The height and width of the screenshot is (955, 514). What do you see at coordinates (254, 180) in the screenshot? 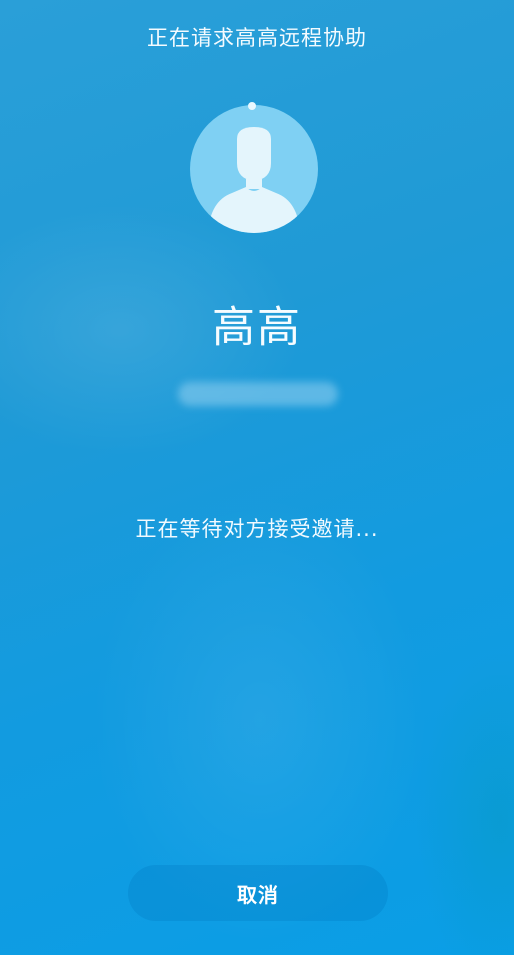
I see `person-silhouette-icon` at bounding box center [254, 180].